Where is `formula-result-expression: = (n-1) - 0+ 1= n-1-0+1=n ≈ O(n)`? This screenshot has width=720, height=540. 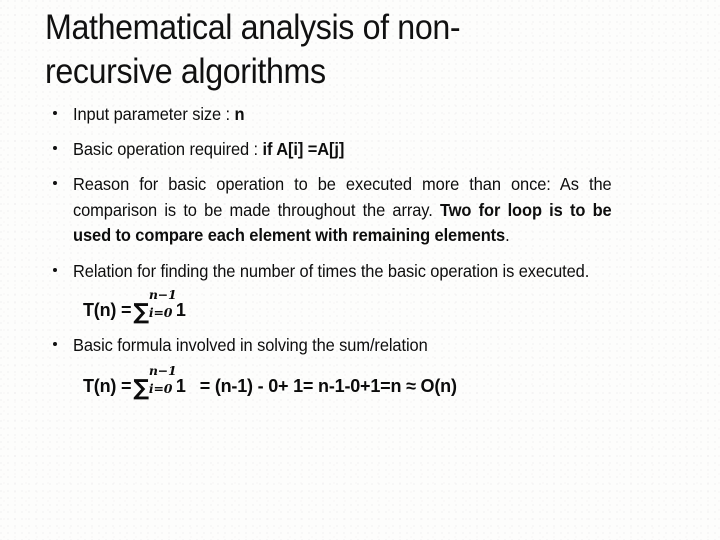
formula-result-expression: = (n-1) - 0+ 1= n-1-0+1=n ≈ O(n) is located at coordinates (328, 385).